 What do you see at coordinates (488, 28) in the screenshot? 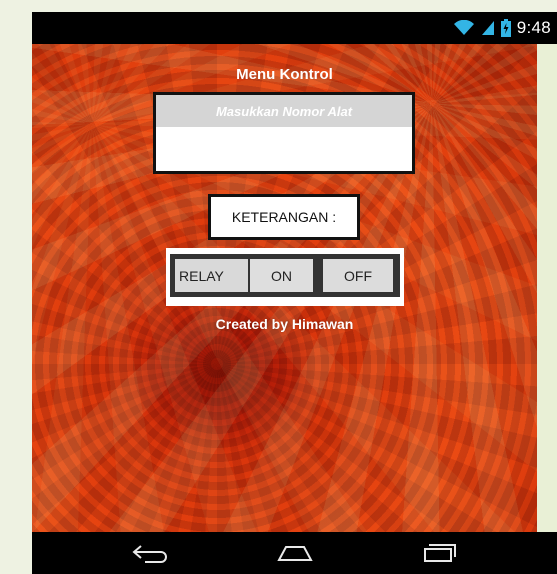
I see `signal-icon` at bounding box center [488, 28].